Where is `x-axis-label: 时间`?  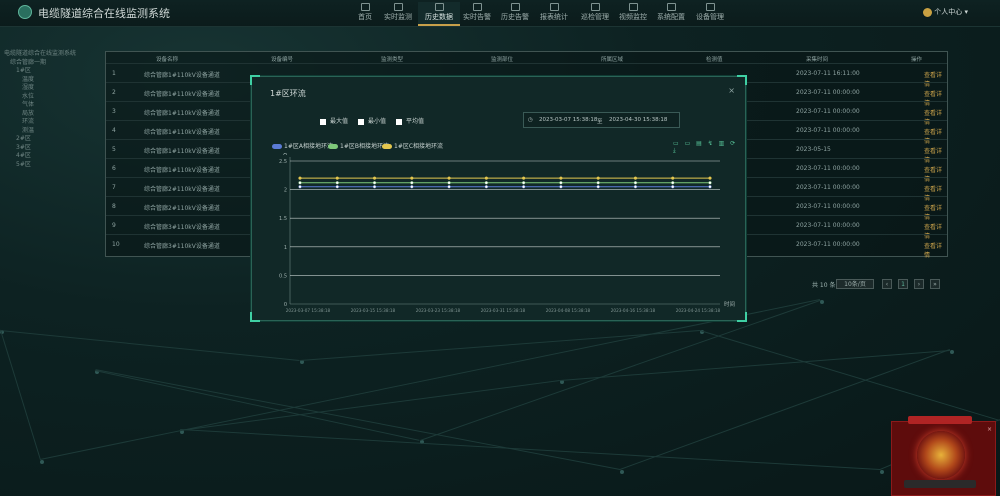
x-axis-label: 时间 is located at coordinates (729, 304).